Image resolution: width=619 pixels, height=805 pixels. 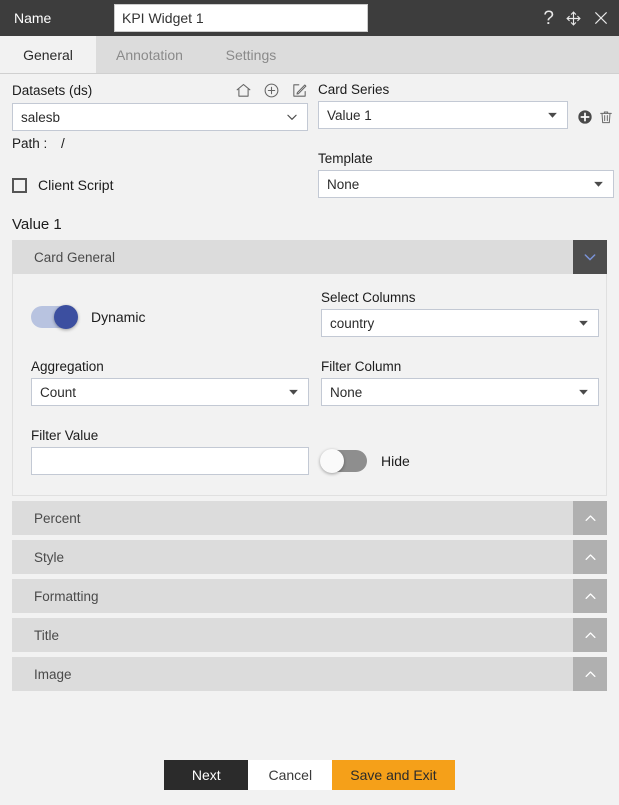 What do you see at coordinates (37, 224) in the screenshot?
I see `value-section-title: Value 1` at bounding box center [37, 224].